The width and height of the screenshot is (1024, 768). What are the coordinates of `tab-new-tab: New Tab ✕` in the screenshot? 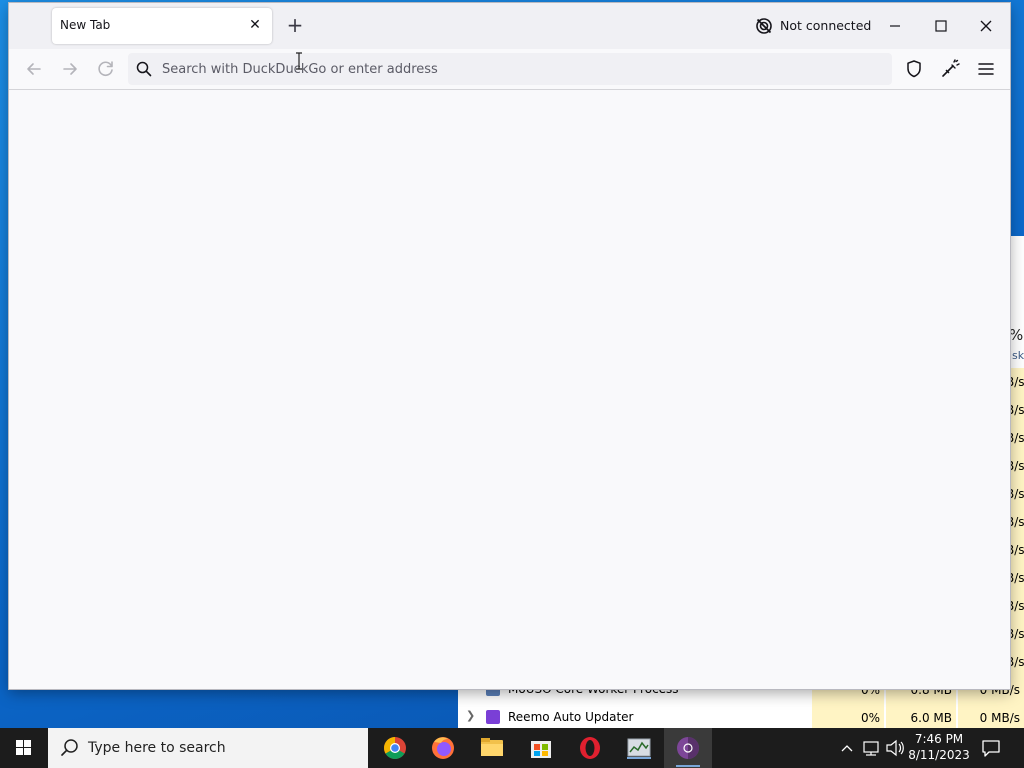 It's located at (162, 26).